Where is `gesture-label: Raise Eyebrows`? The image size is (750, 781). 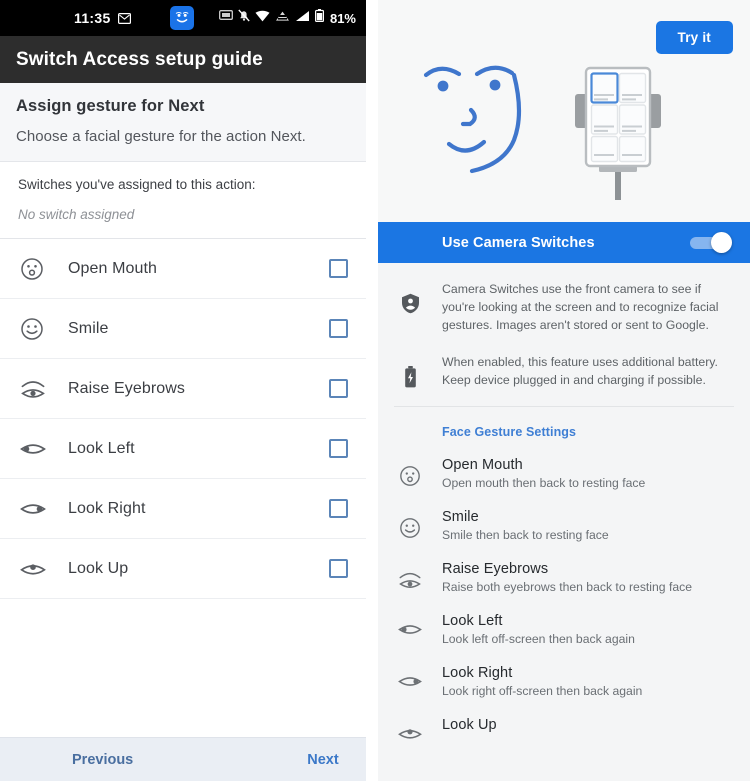 gesture-label: Raise Eyebrows is located at coordinates (127, 388).